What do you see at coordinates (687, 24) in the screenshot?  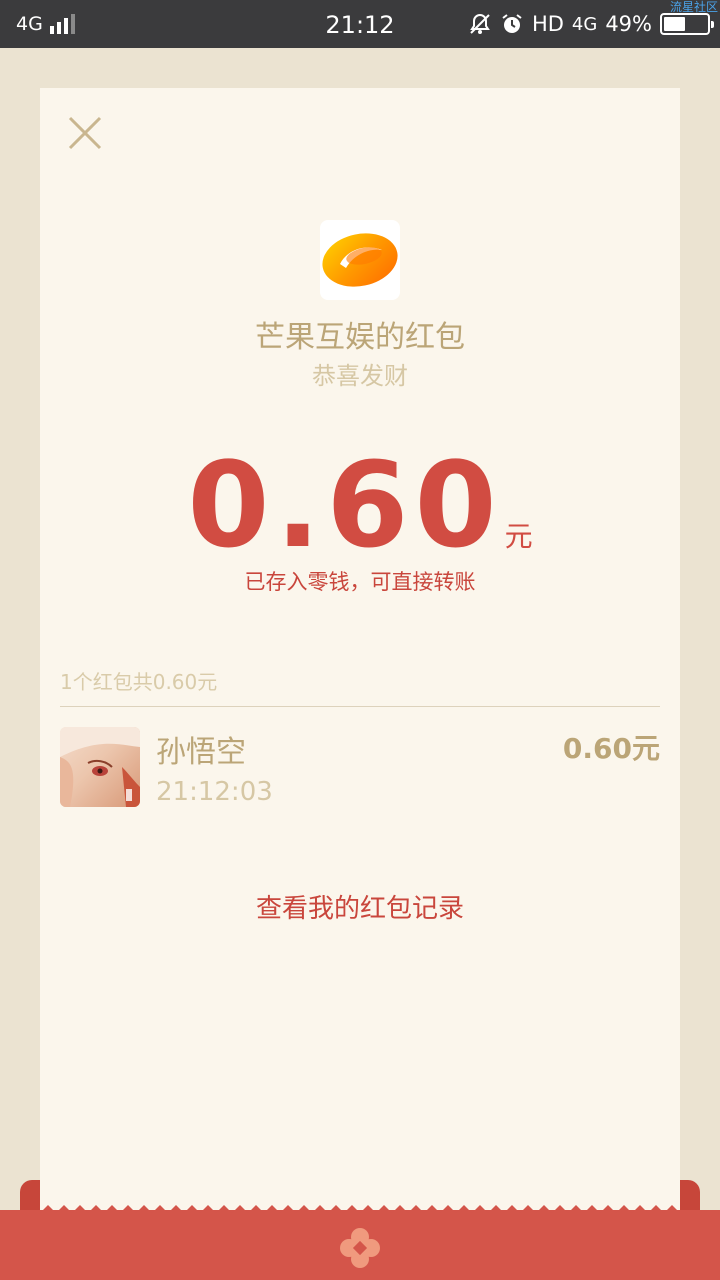 I see `battery-icon` at bounding box center [687, 24].